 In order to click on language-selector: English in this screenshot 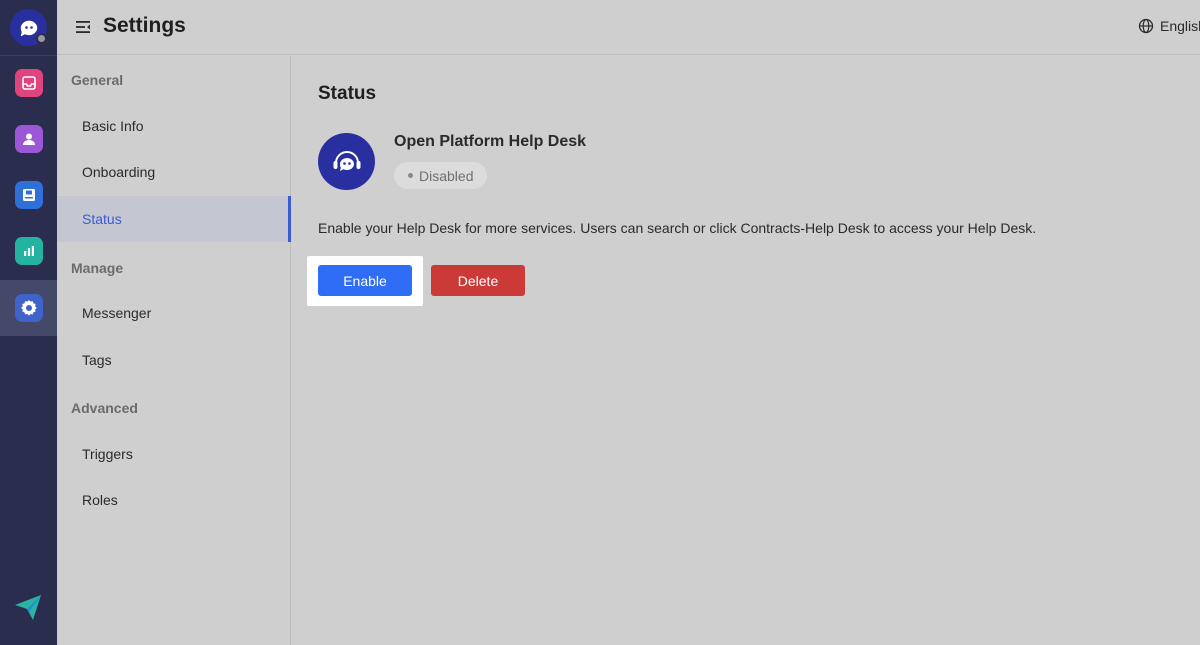, I will do `click(1169, 26)`.